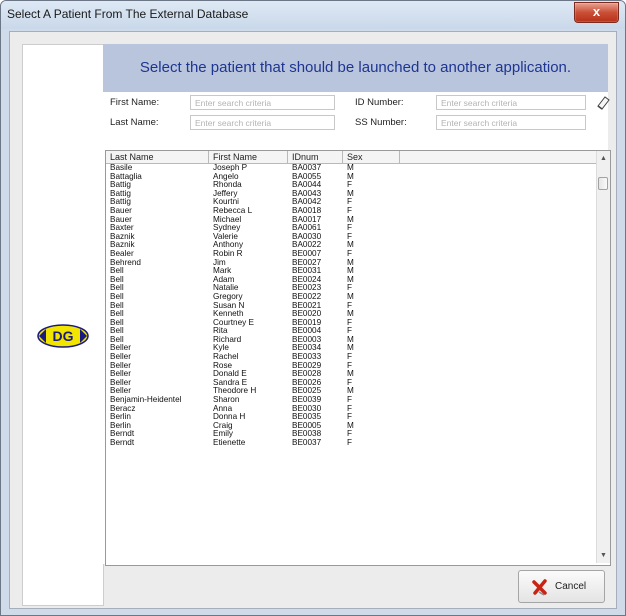  I want to click on table-row: Beller Donald E BE0028 M, so click(351, 374).